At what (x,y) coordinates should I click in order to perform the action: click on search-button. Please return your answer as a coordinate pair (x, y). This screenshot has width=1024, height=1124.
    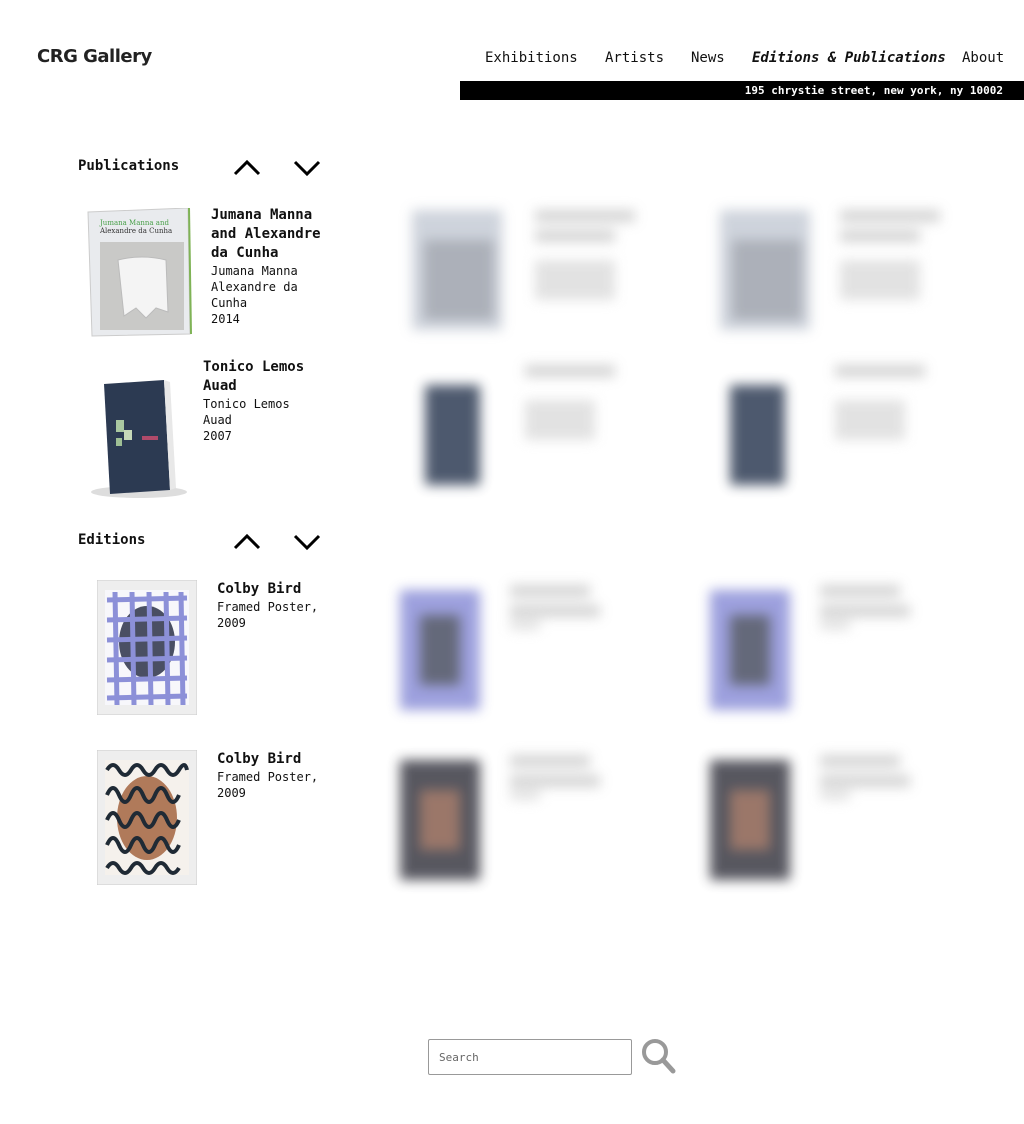
    Looking at the image, I should click on (658, 1056).